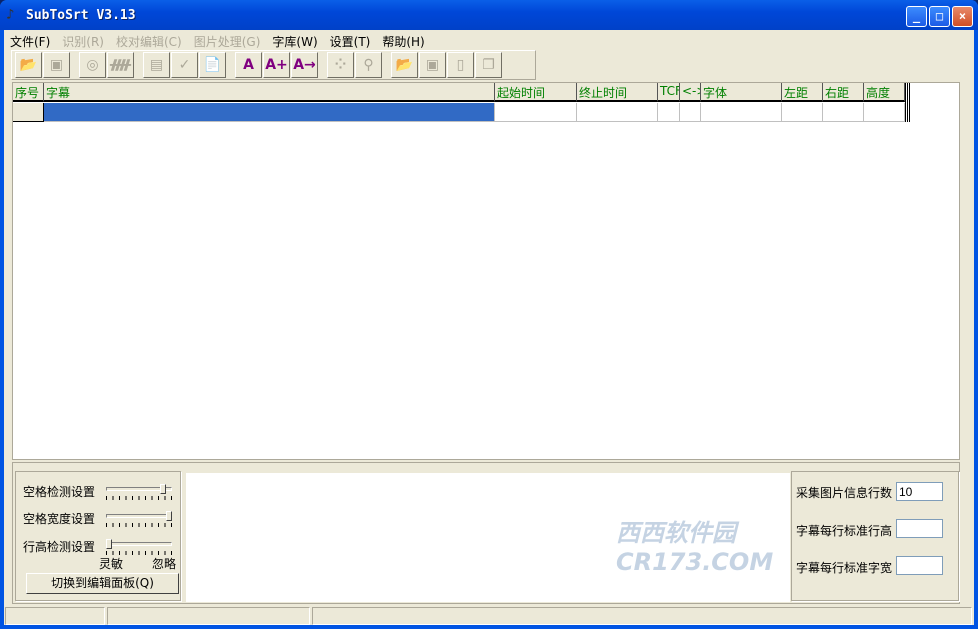 Image resolution: width=978 pixels, height=629 pixels. What do you see at coordinates (98, 536) in the screenshot?
I see `detection-settings-group: 空格检测设置 空格宽度设置 行高检测设置 灵敏 忽略 切换到编辑面板(Q)` at bounding box center [98, 536].